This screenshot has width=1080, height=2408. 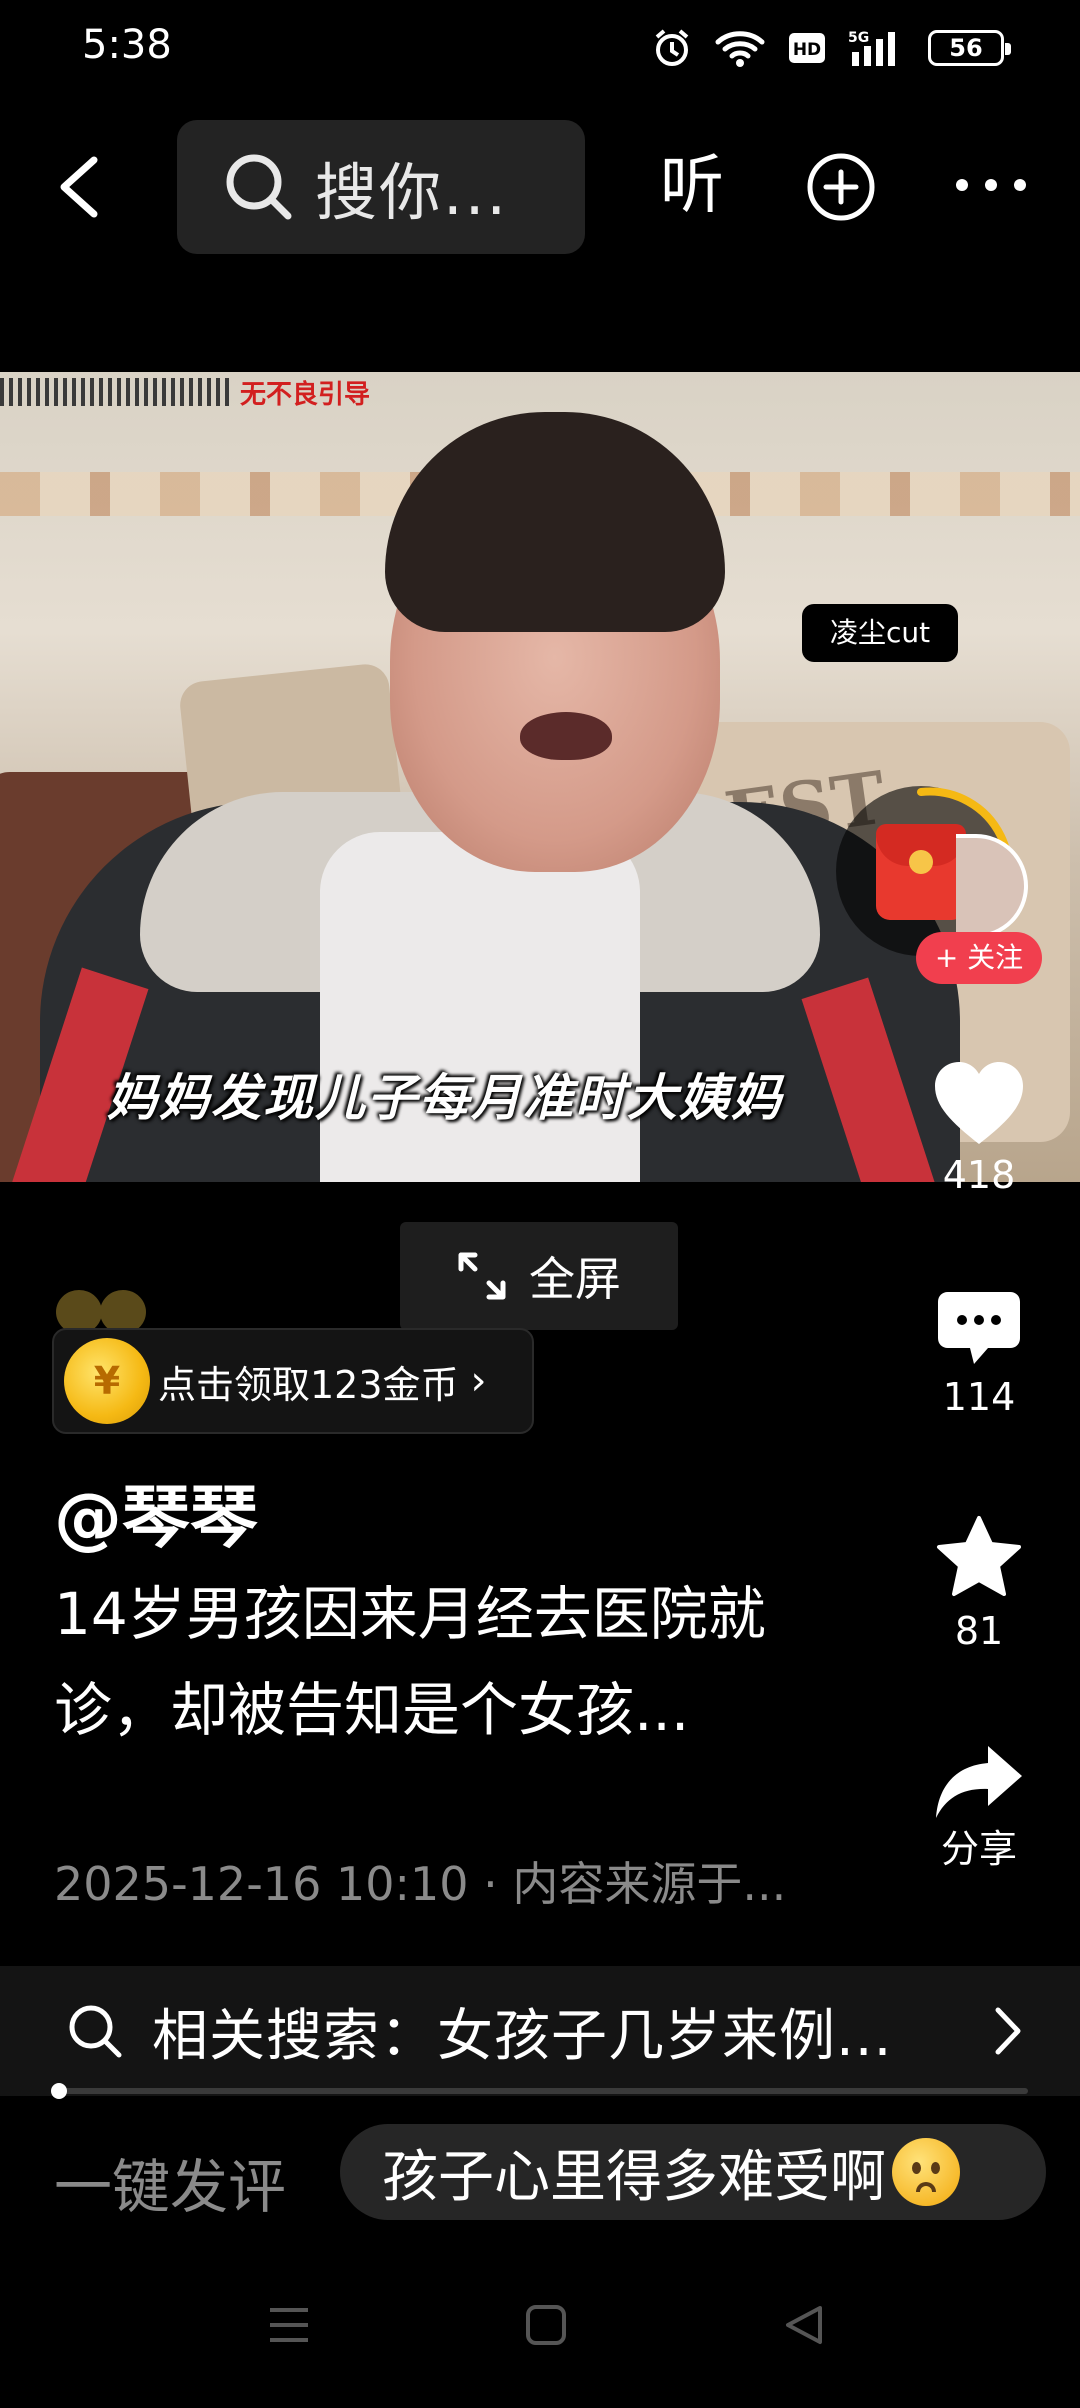 I want to click on watermark-bars, so click(x=115, y=392).